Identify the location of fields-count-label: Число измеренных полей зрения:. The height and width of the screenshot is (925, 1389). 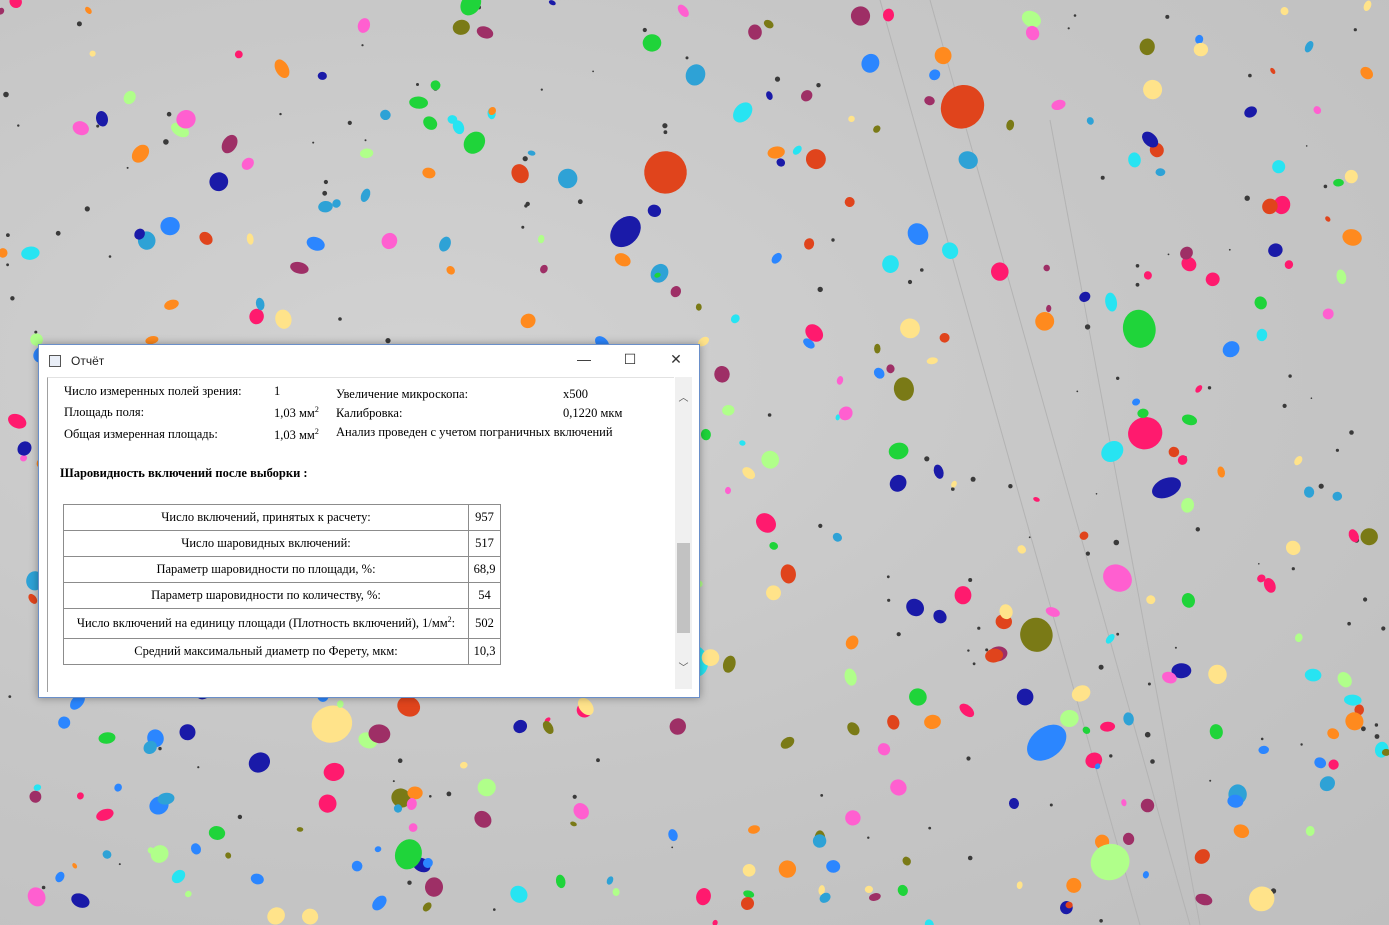
(153, 391).